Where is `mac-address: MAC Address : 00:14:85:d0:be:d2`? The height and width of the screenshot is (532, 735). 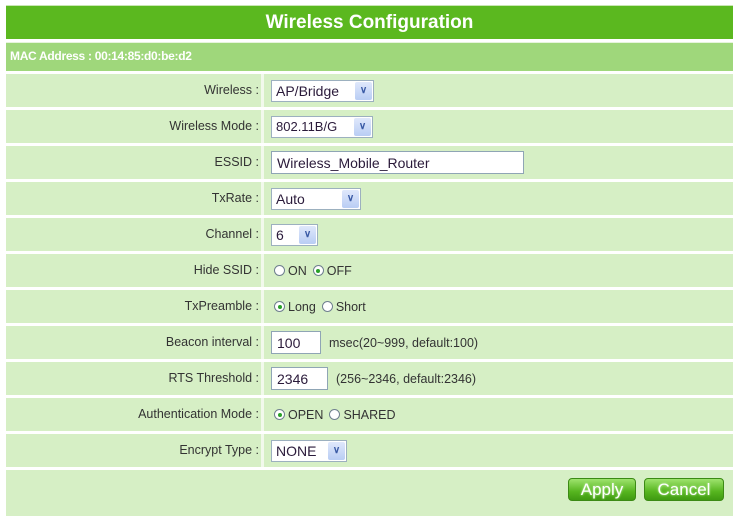 mac-address: MAC Address : 00:14:85:d0:be:d2 is located at coordinates (369, 56).